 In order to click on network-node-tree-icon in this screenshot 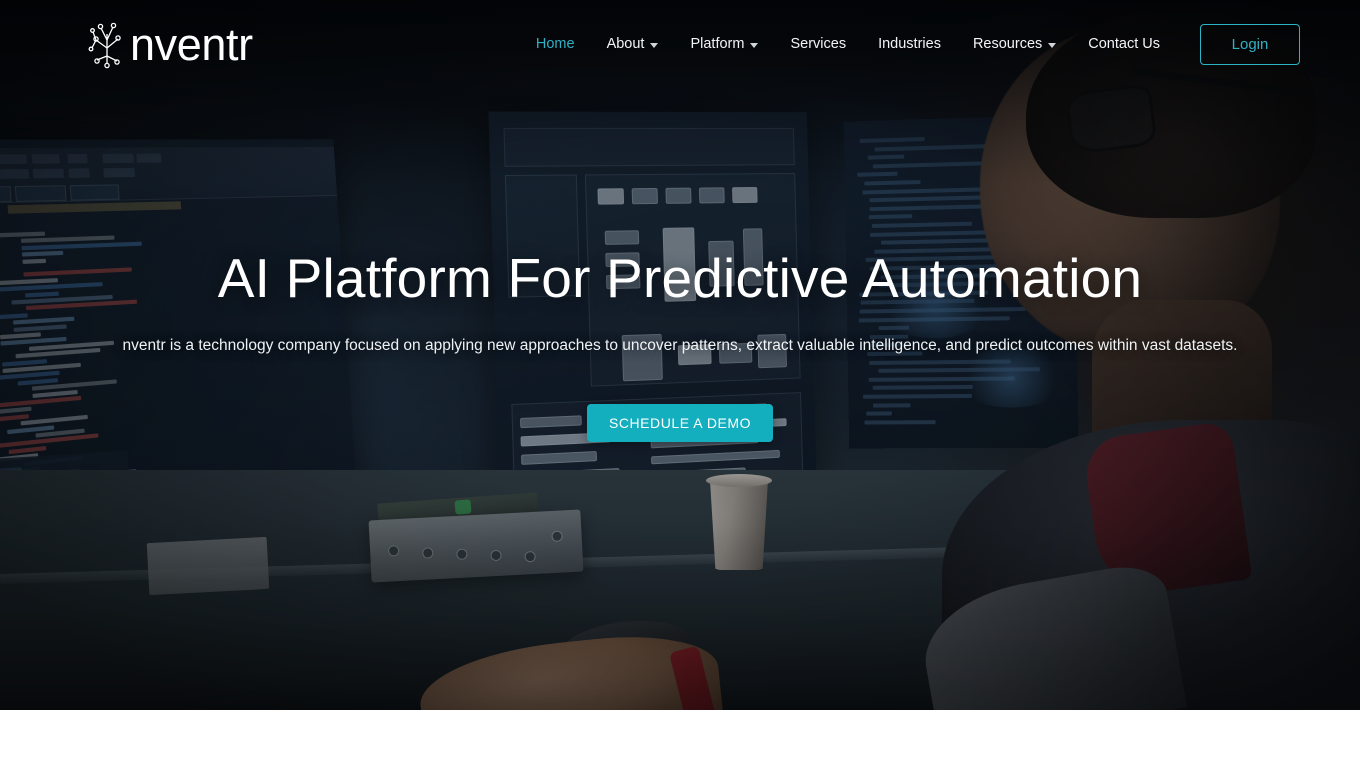, I will do `click(104, 45)`.